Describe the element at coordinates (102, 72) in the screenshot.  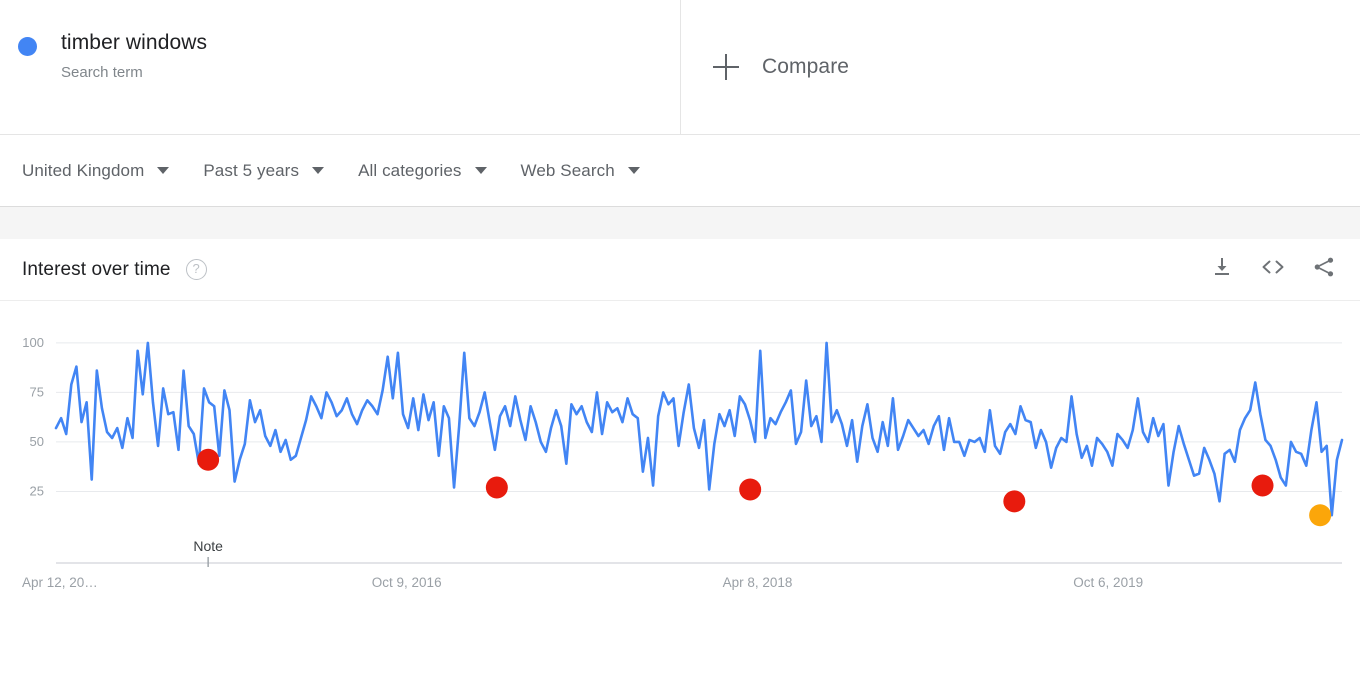
I see `search-term-subtitle: Search term` at that location.